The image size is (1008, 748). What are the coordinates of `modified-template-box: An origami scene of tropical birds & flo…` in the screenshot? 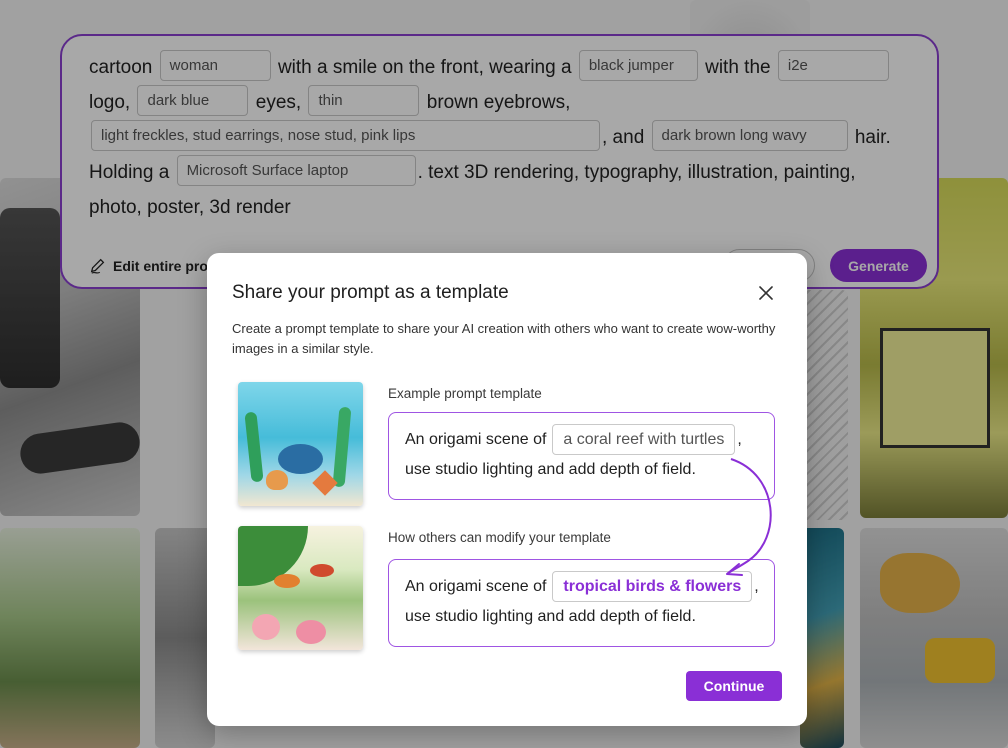 It's located at (581, 603).